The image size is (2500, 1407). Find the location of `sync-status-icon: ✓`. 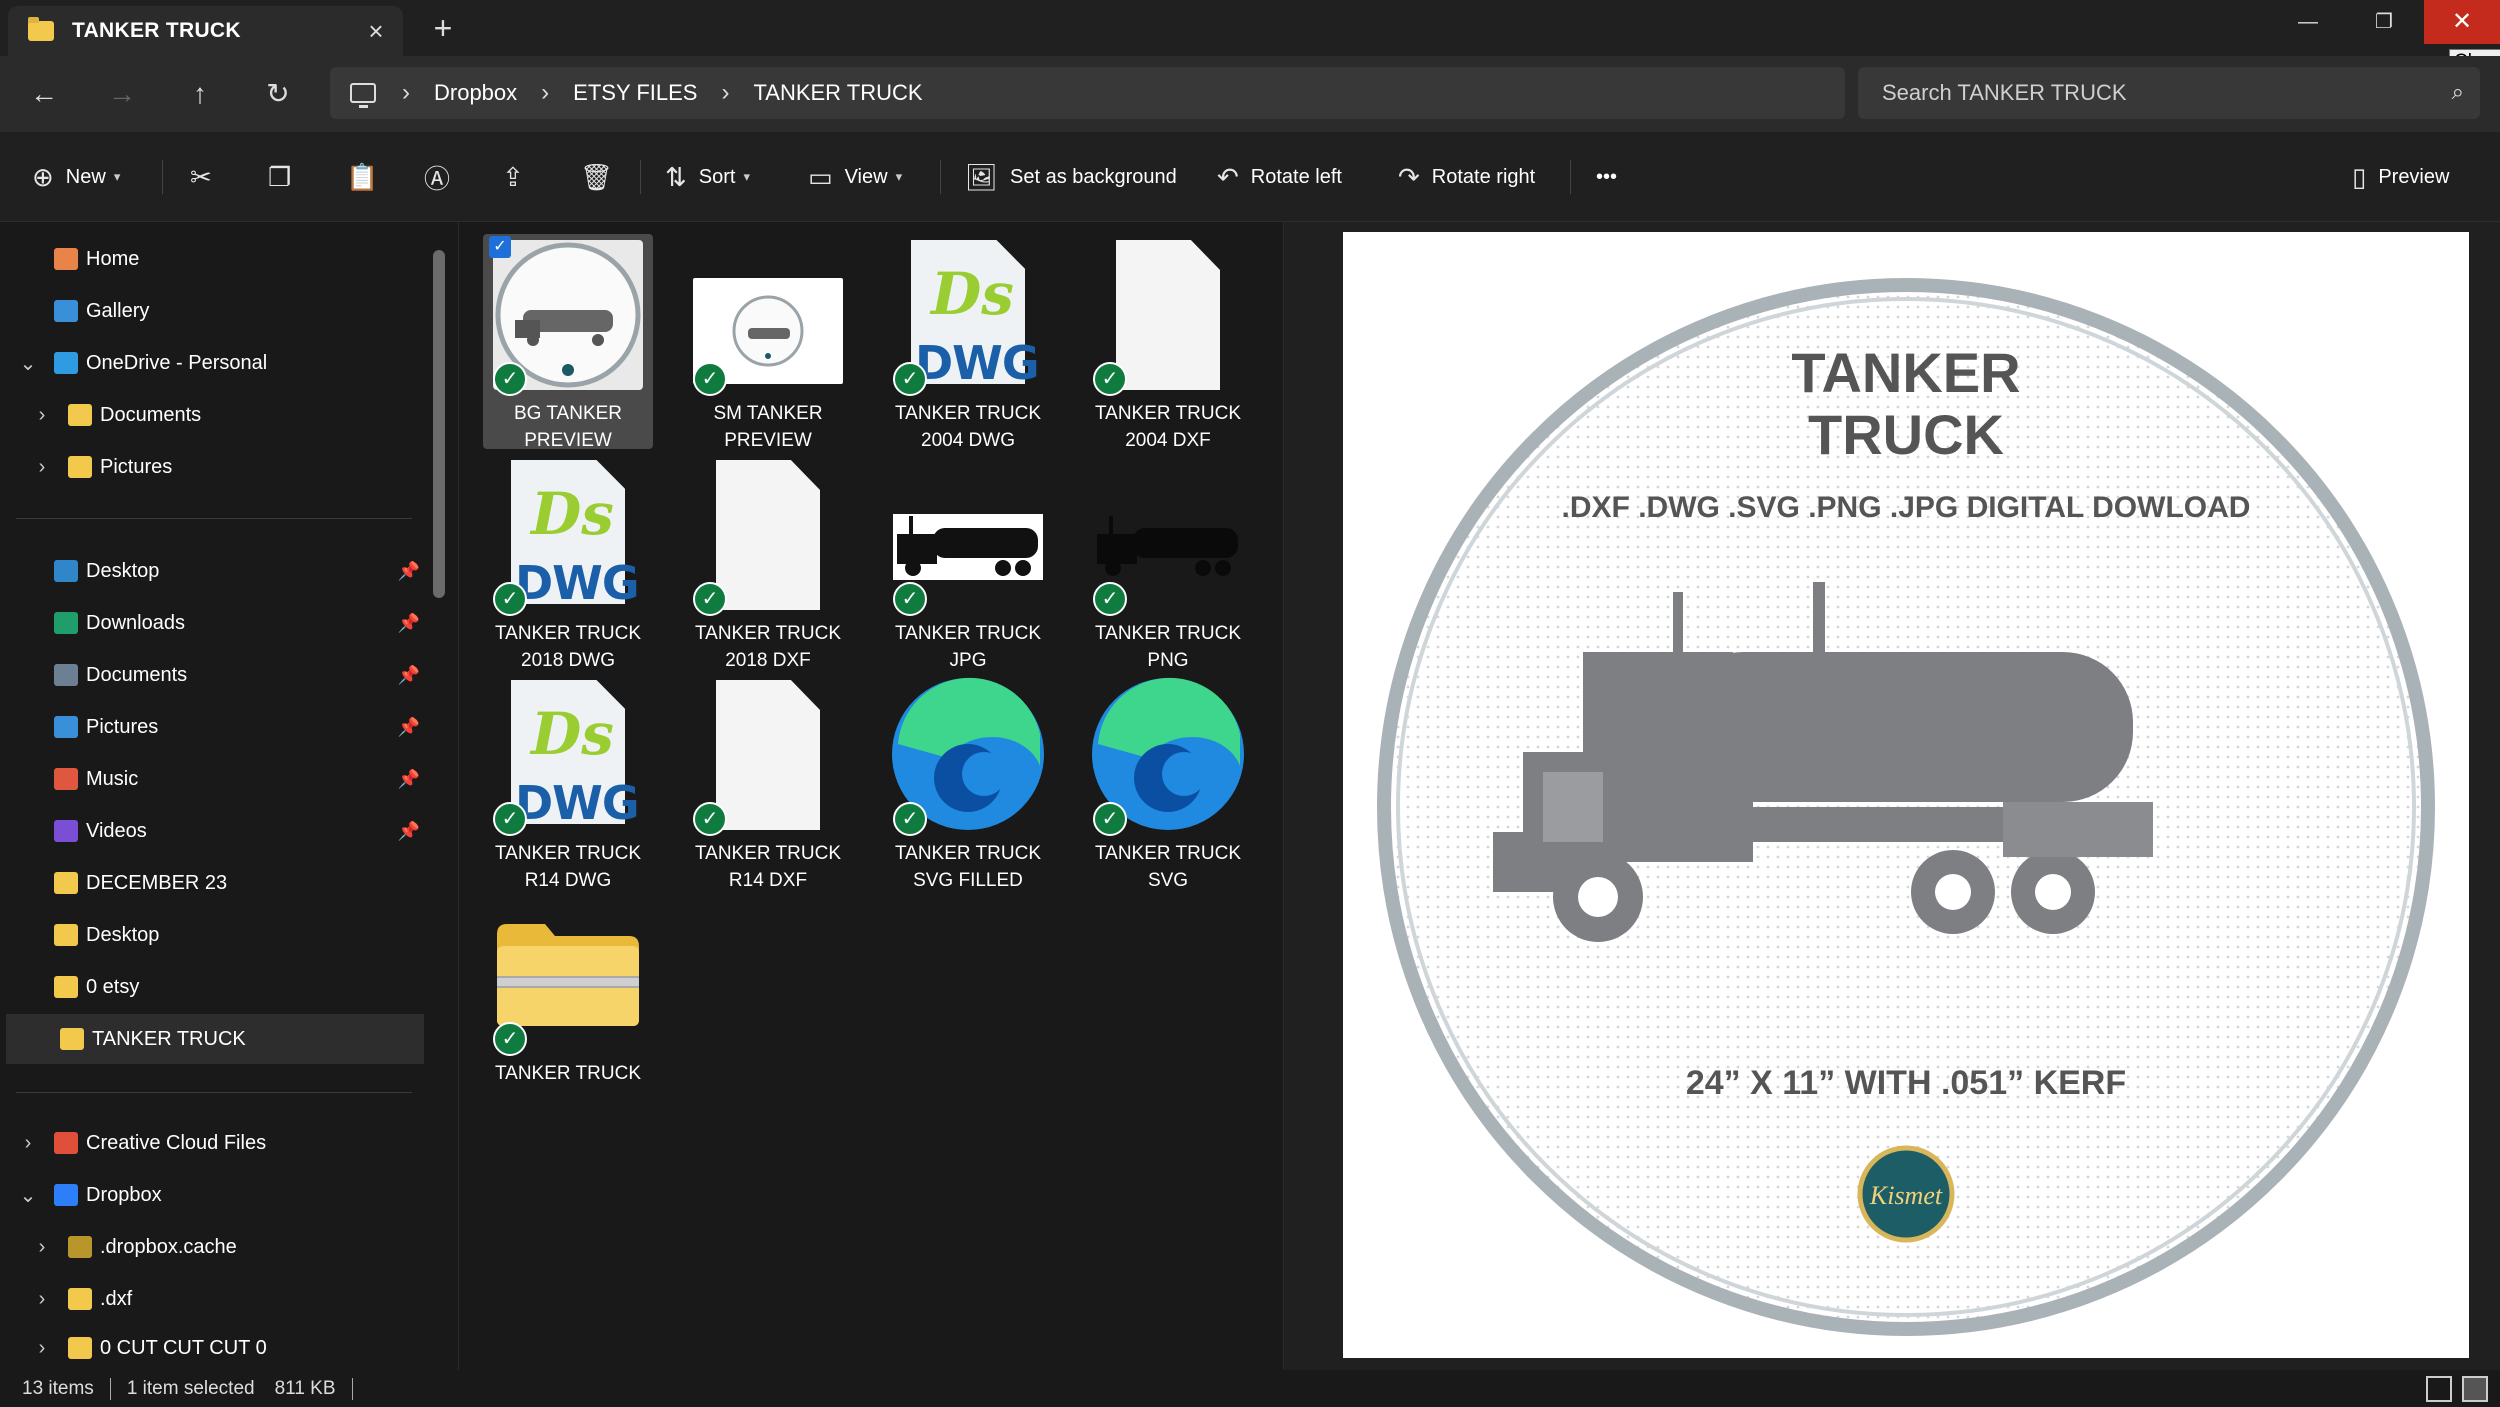

sync-status-icon: ✓ is located at coordinates (710, 819).